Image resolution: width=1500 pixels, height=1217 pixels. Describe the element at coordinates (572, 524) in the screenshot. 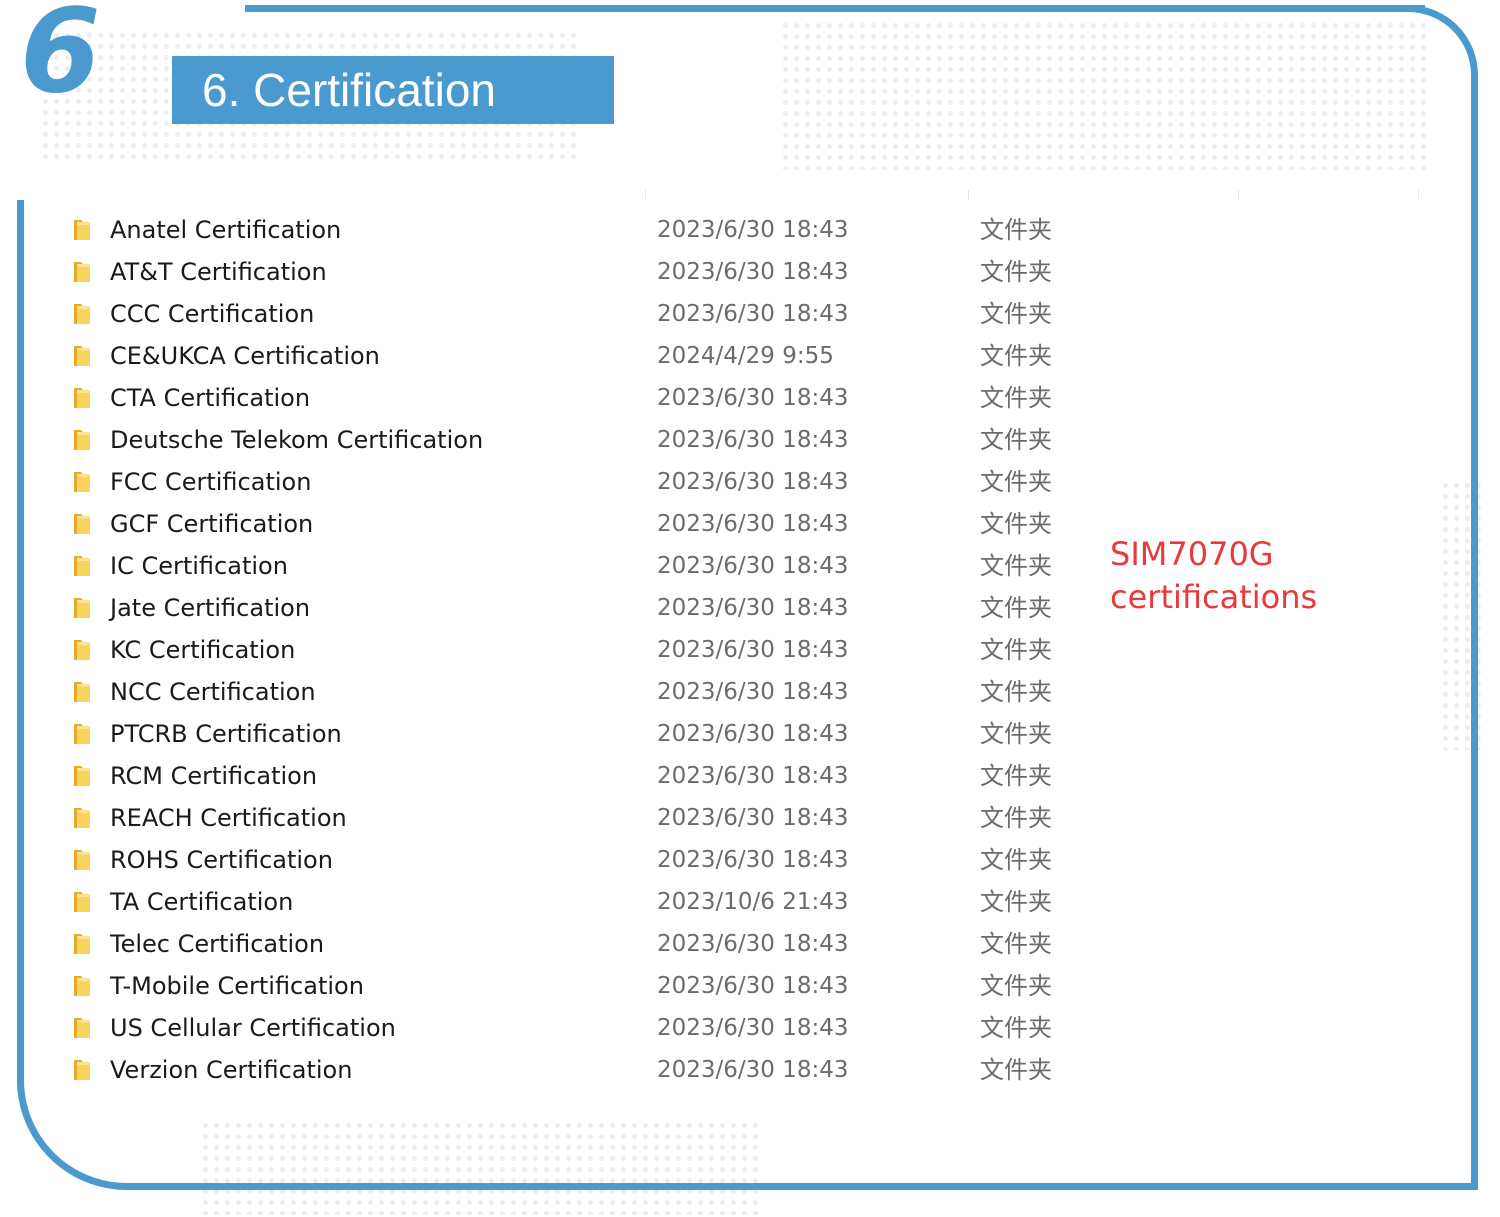

I see `file-row: GCF Certification 2023/6/30 18:43 文件夹` at that location.